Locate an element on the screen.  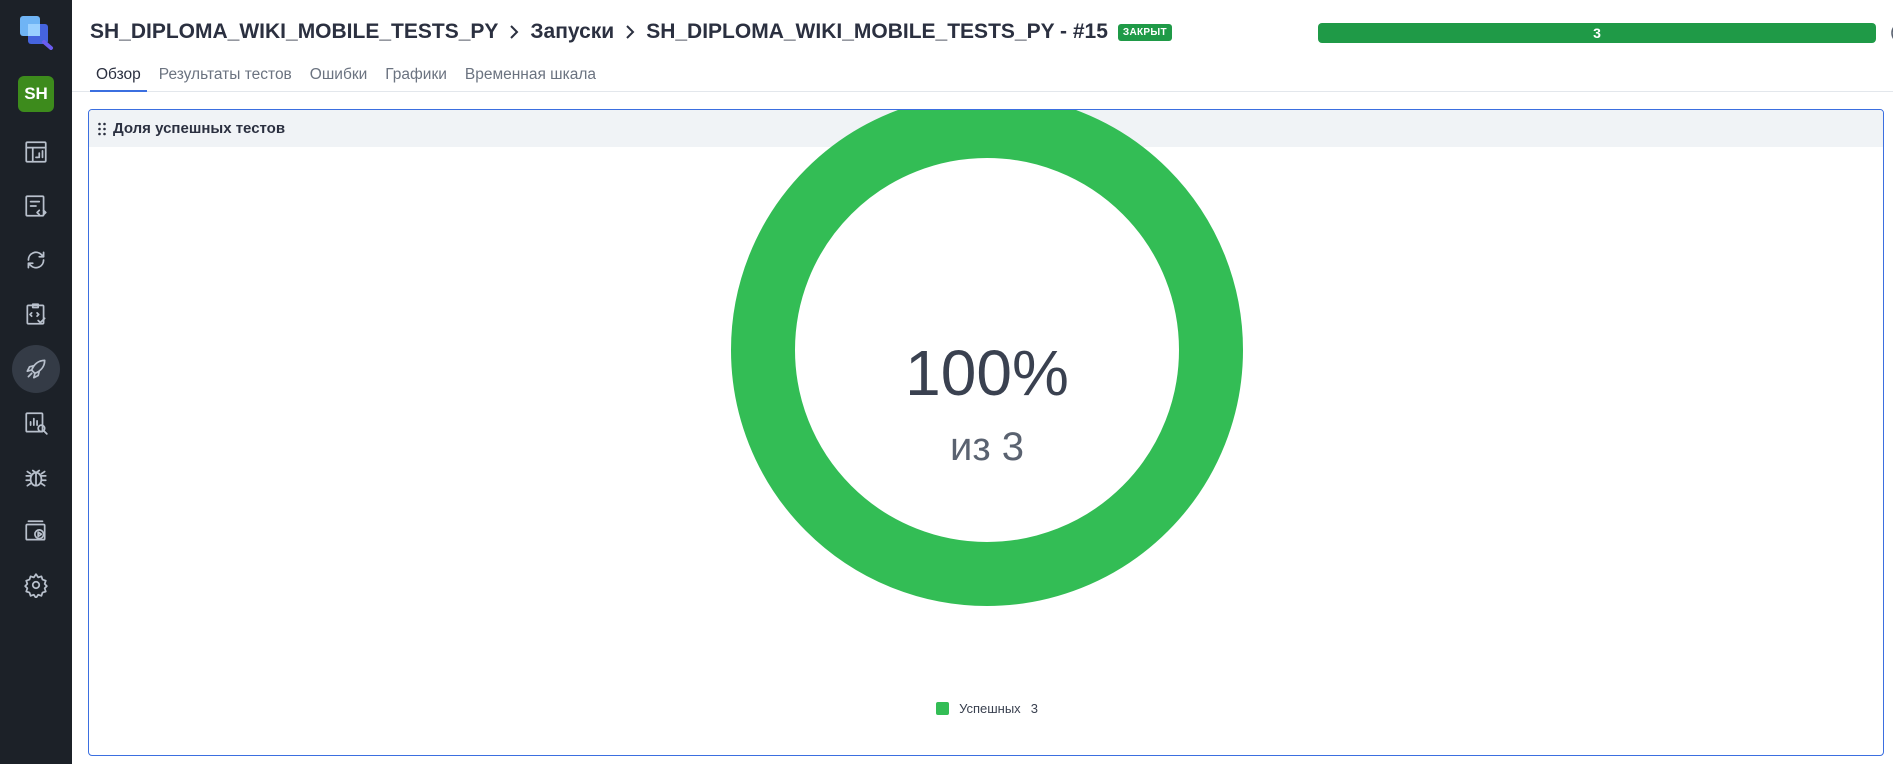
legend-count: 3 is located at coordinates (1034, 708).